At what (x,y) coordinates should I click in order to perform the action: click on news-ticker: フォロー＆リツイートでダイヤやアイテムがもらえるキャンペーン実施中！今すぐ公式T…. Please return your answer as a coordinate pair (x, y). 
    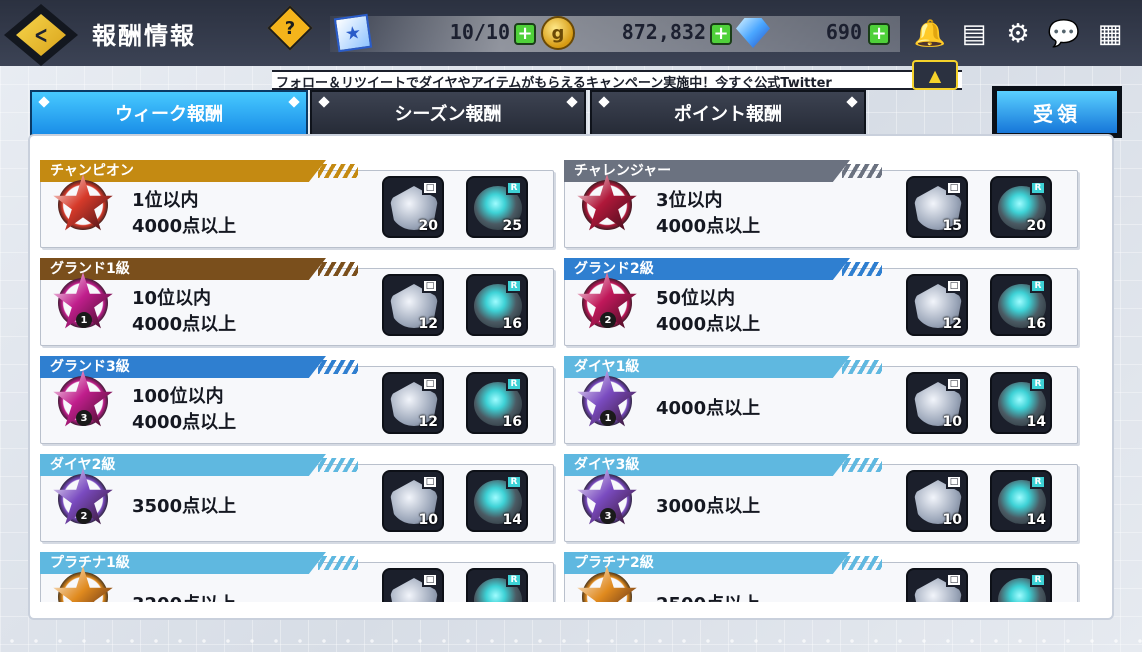
    Looking at the image, I should click on (617, 80).